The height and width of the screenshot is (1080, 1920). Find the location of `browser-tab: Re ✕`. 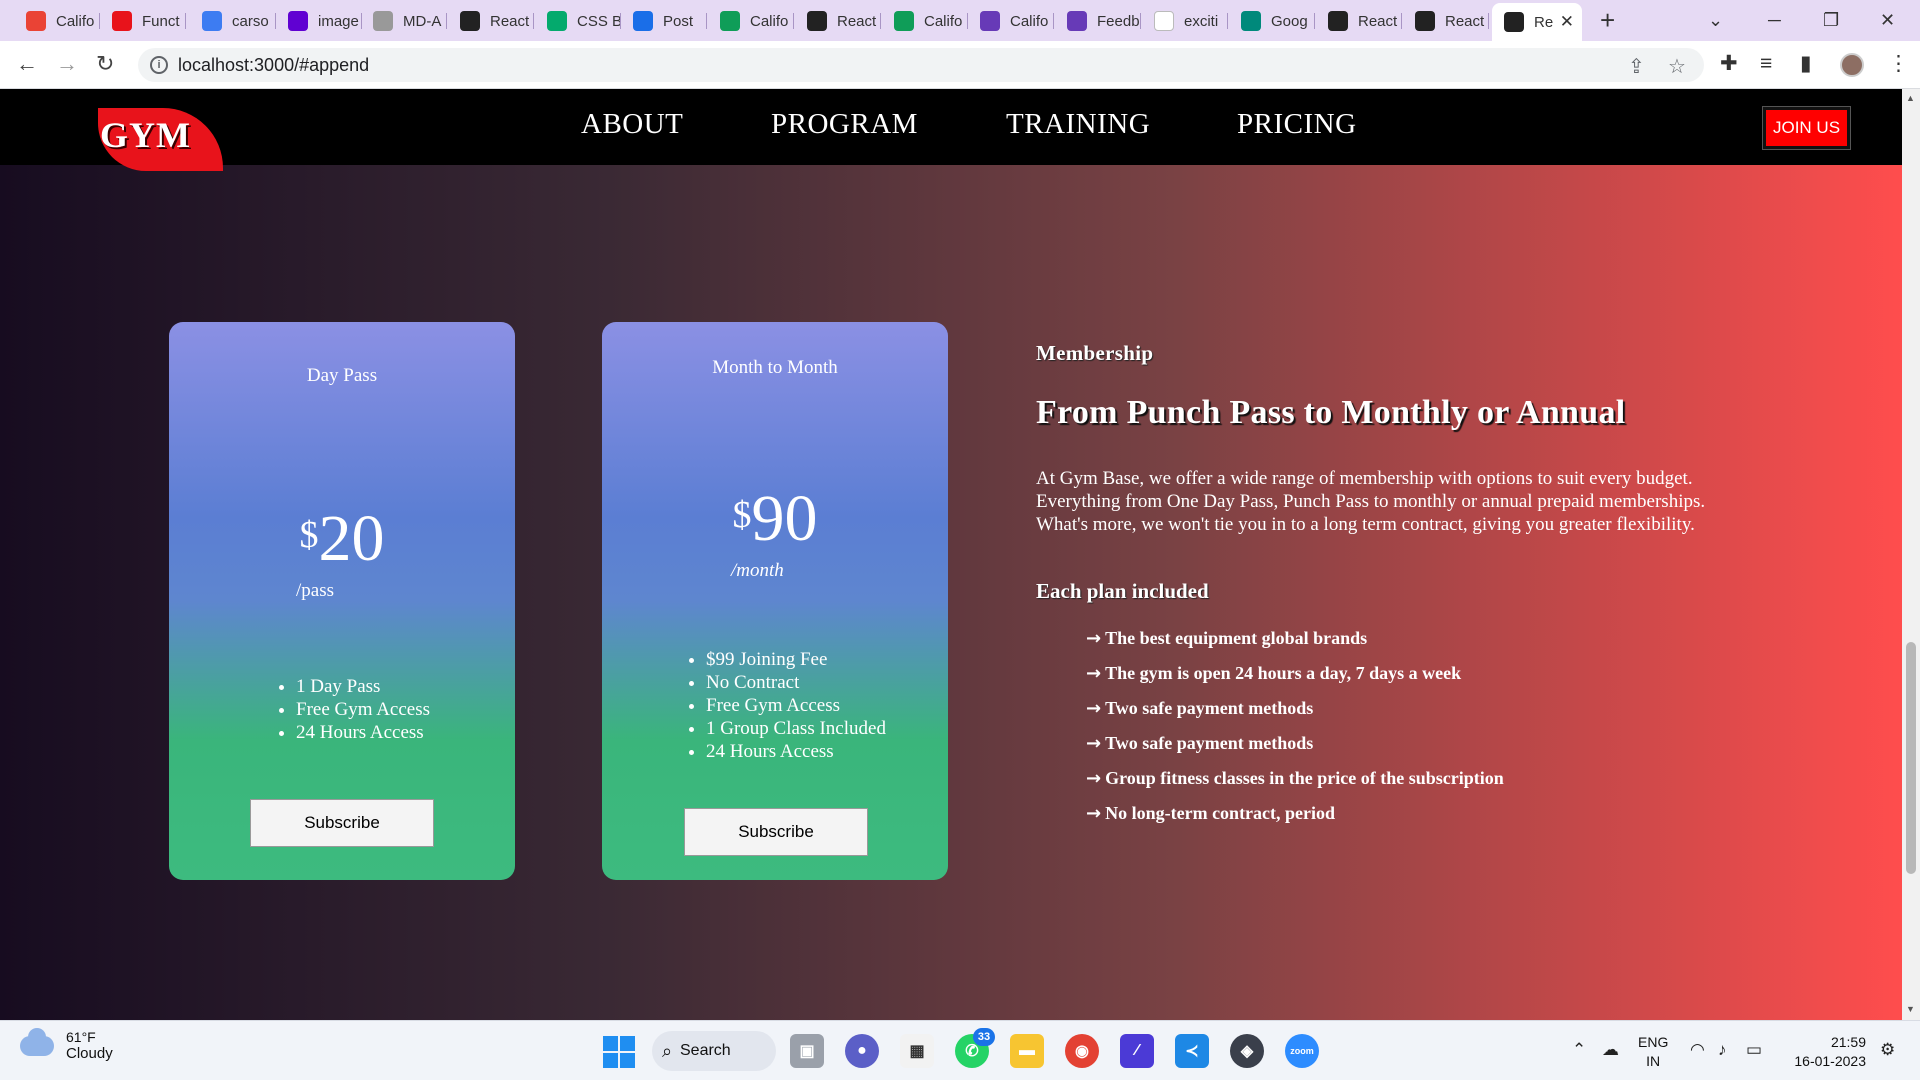

browser-tab: Re ✕ is located at coordinates (1537, 22).